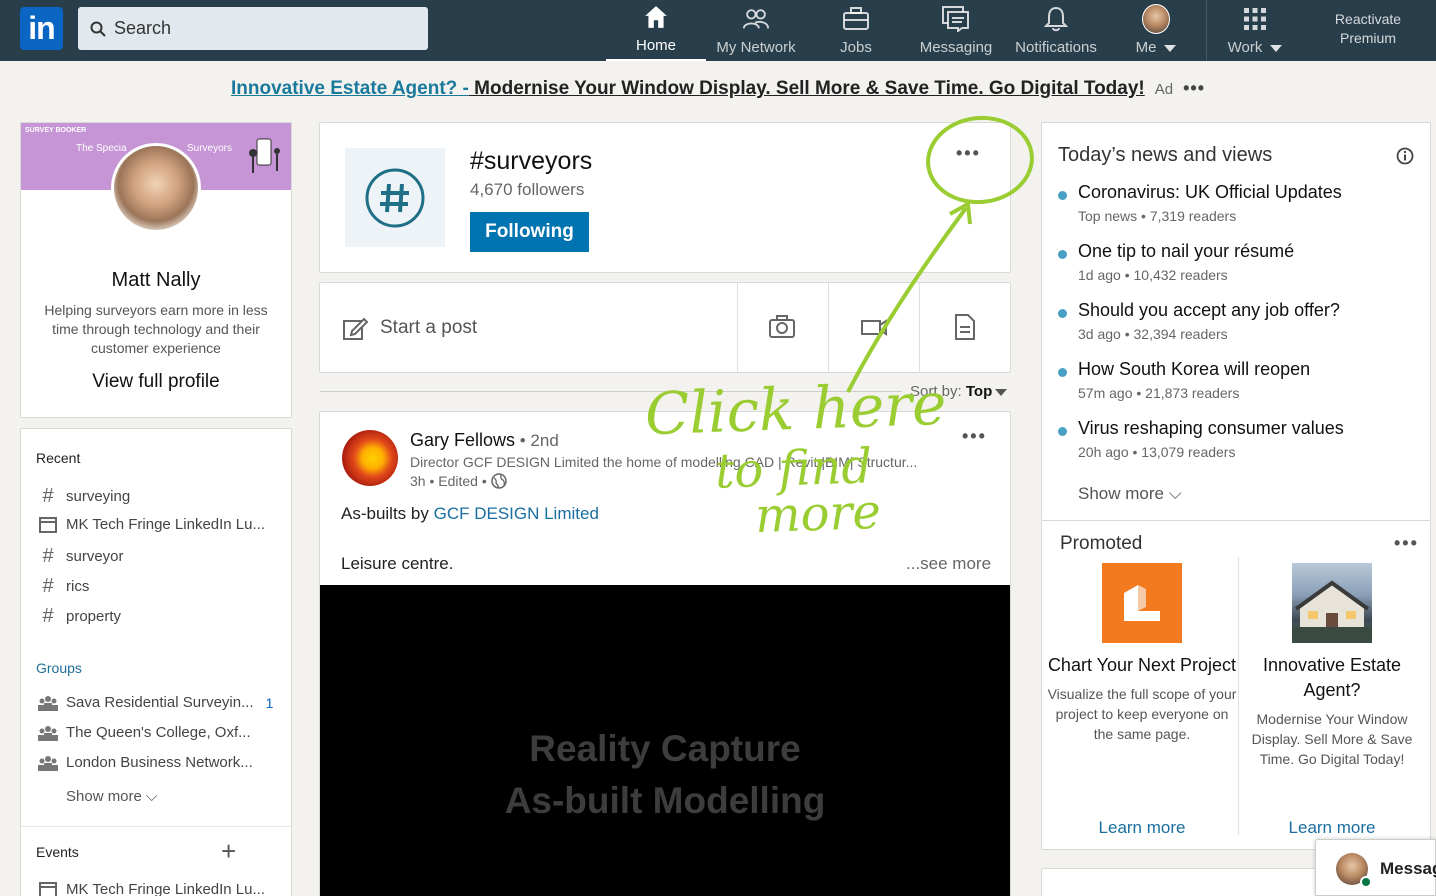  I want to click on promoted-title: Promoted, so click(1101, 543).